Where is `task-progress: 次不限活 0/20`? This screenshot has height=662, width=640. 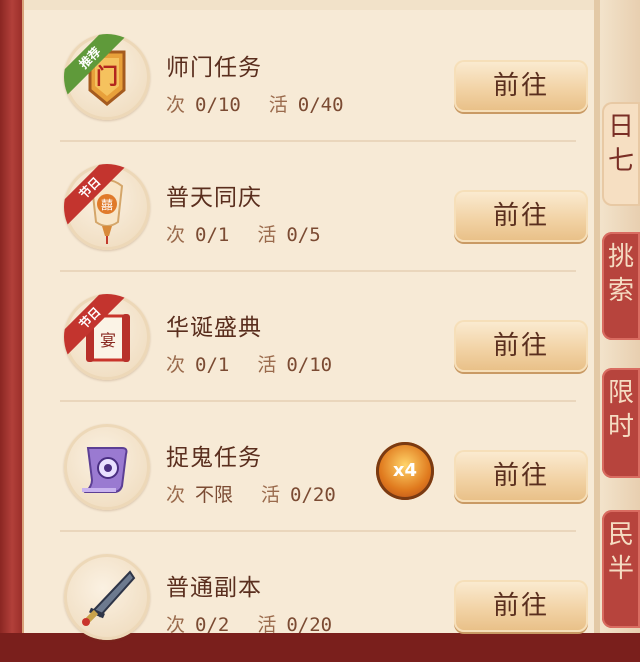
task-progress: 次不限活 0/20 is located at coordinates (251, 495).